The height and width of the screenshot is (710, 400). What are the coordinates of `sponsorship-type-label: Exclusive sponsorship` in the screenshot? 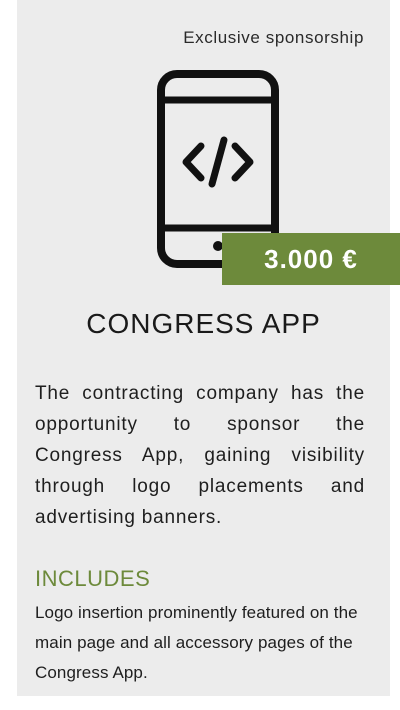 It's located at (273, 37).